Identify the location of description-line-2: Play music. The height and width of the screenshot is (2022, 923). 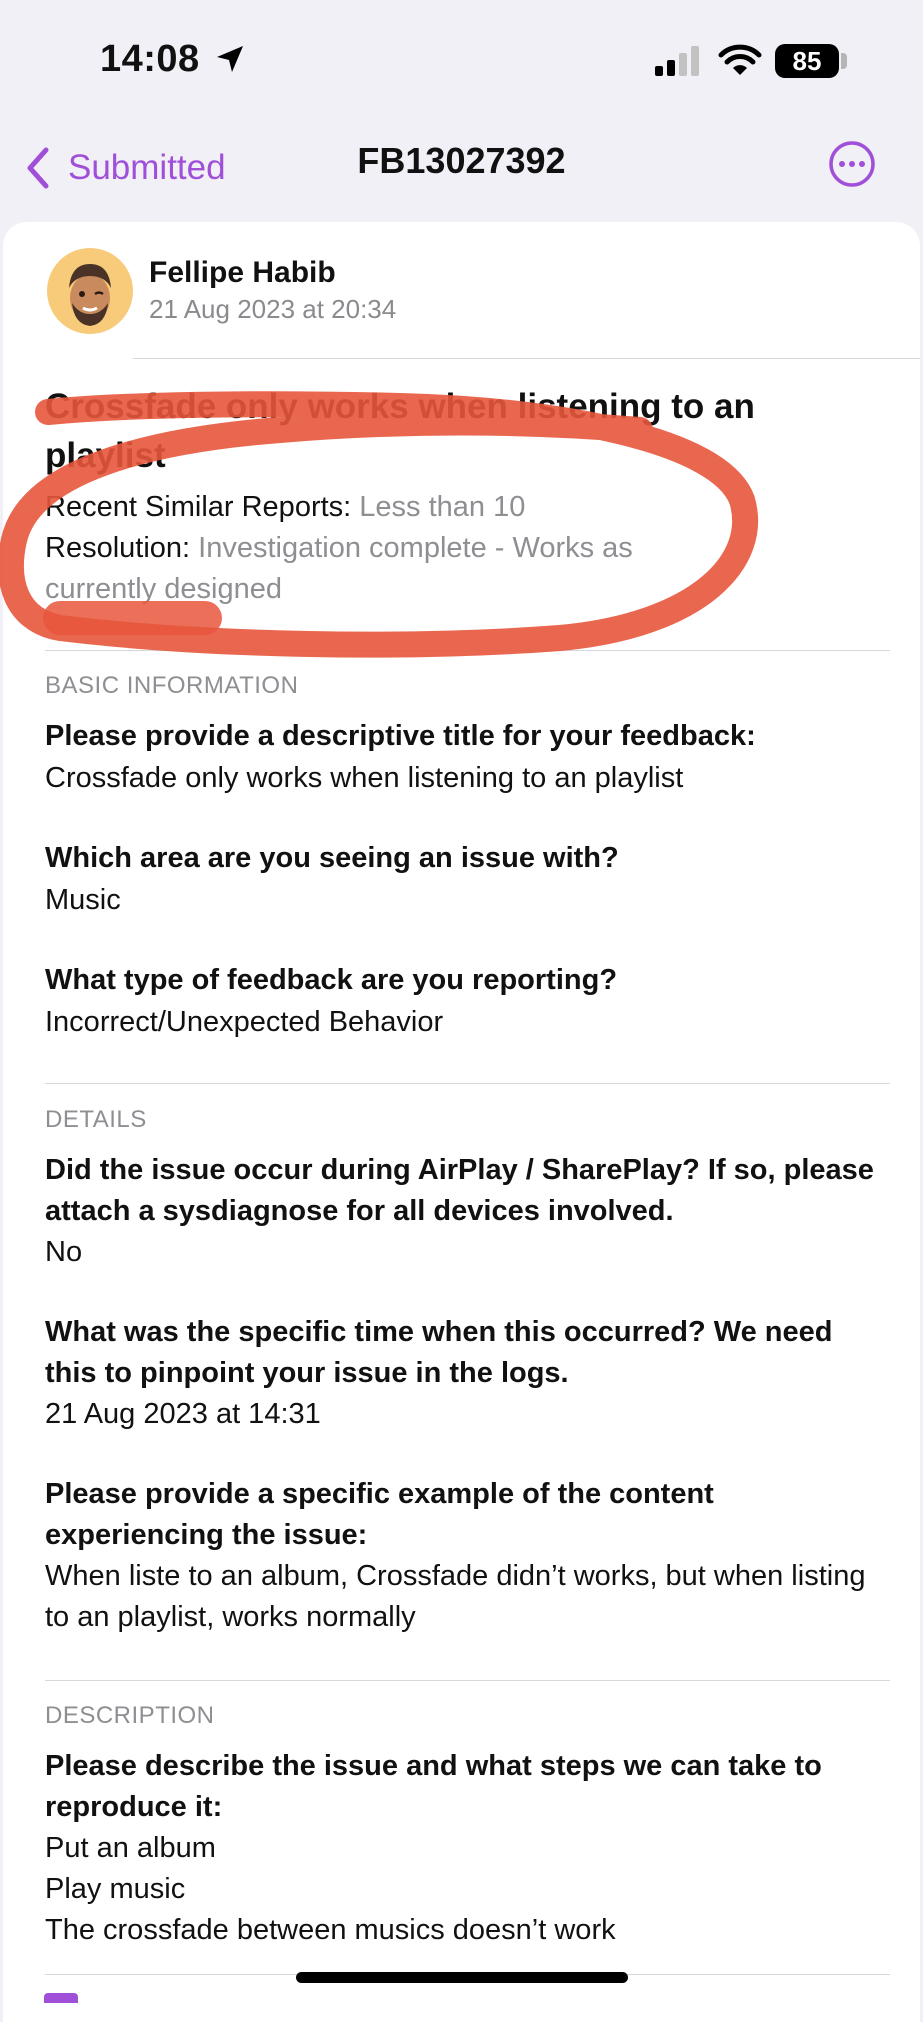
(115, 1889).